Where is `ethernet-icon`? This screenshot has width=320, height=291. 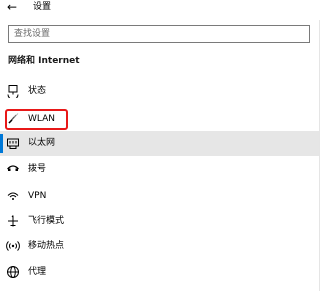 ethernet-icon is located at coordinates (13, 143).